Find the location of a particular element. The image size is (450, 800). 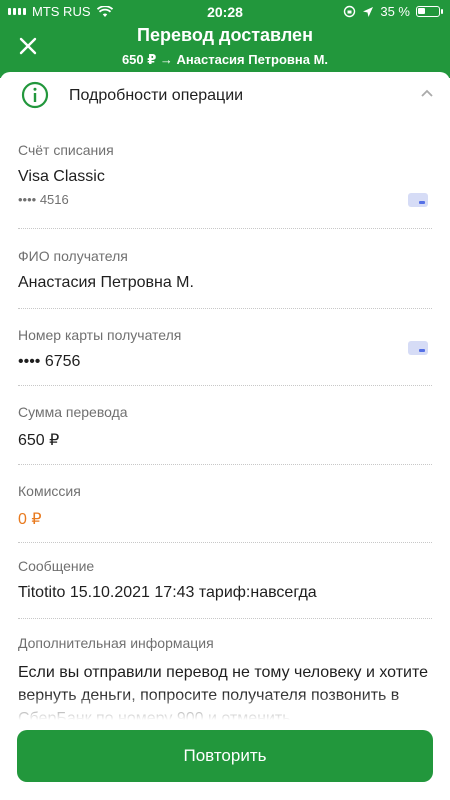

repeat-button: Повторить is located at coordinates (225, 756).